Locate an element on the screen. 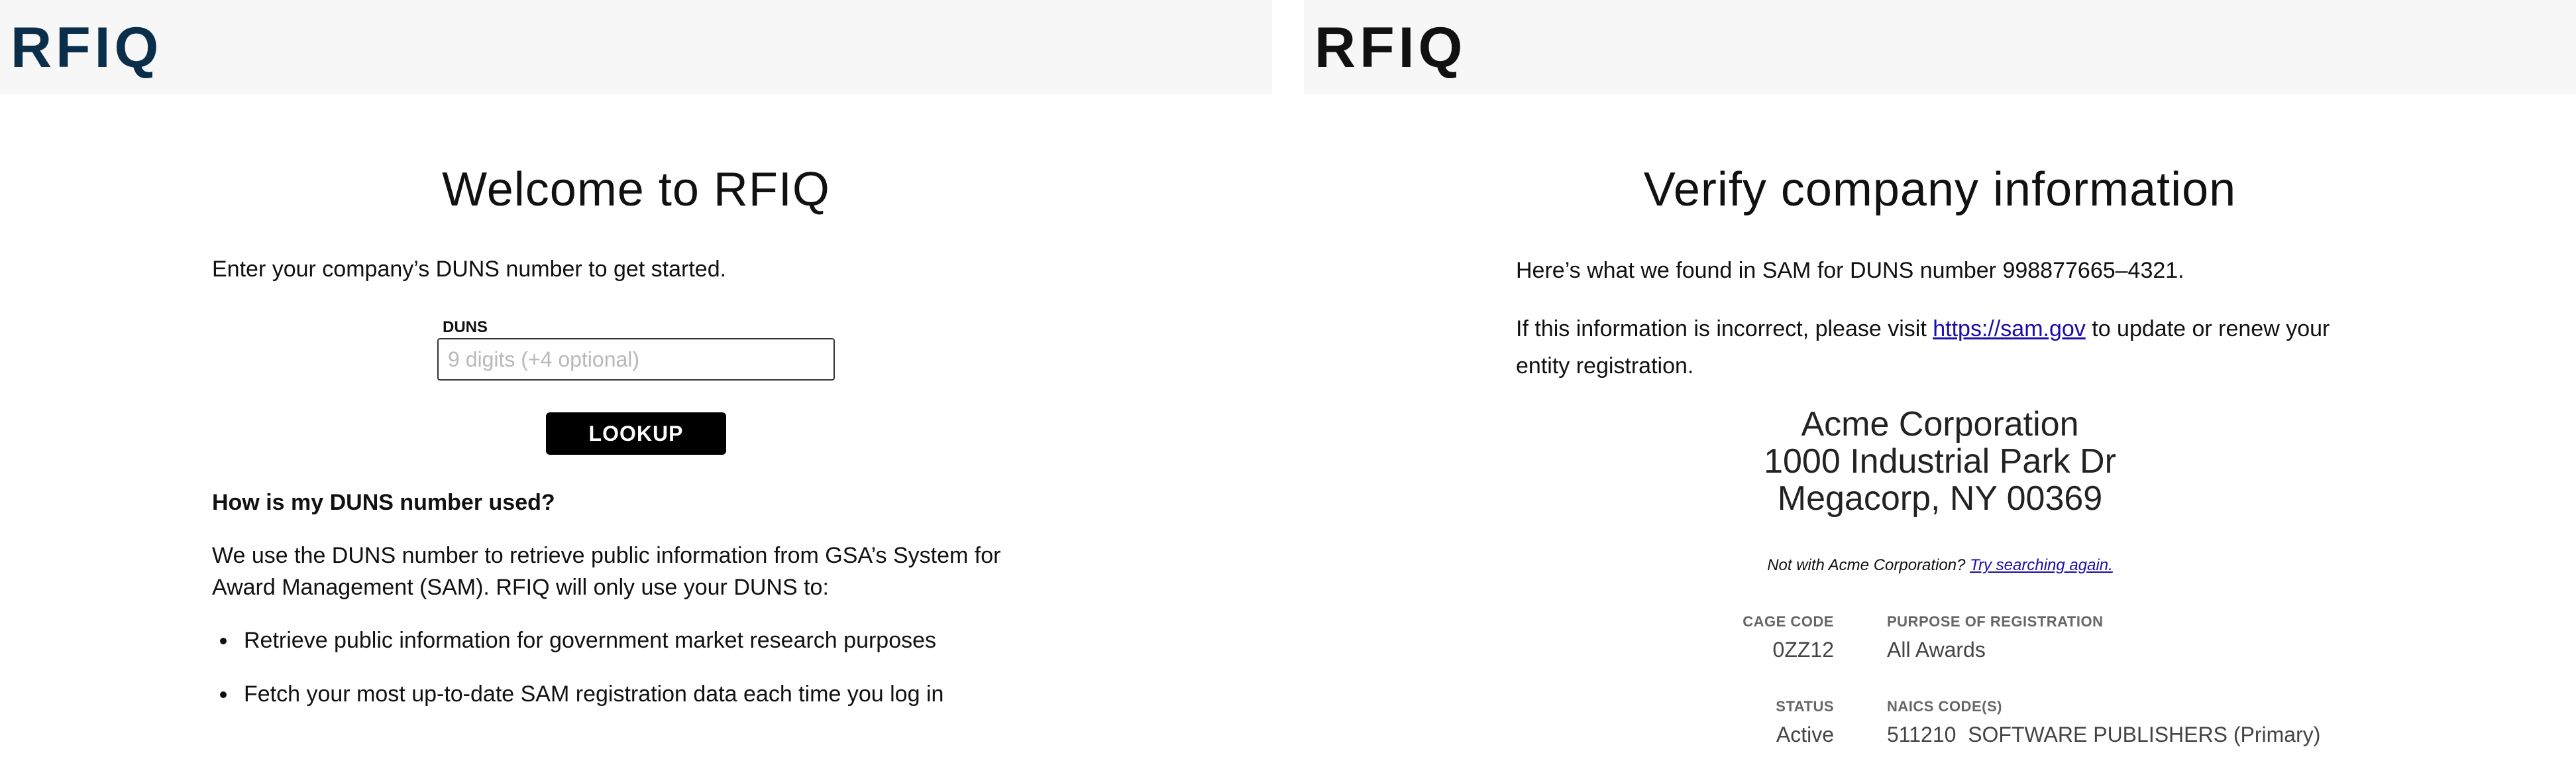  faq-heading: How is my DUNS number used? is located at coordinates (383, 502).